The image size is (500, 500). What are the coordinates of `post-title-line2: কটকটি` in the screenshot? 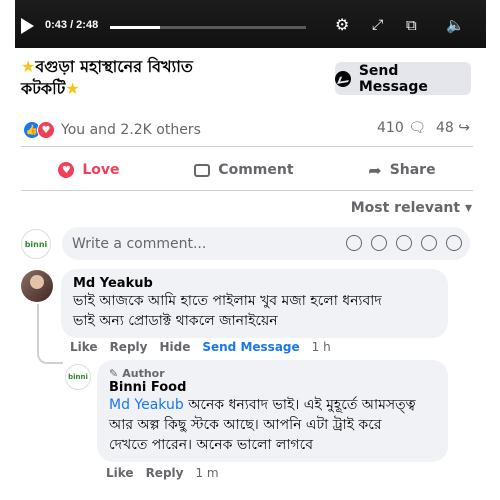 It's located at (43, 88).